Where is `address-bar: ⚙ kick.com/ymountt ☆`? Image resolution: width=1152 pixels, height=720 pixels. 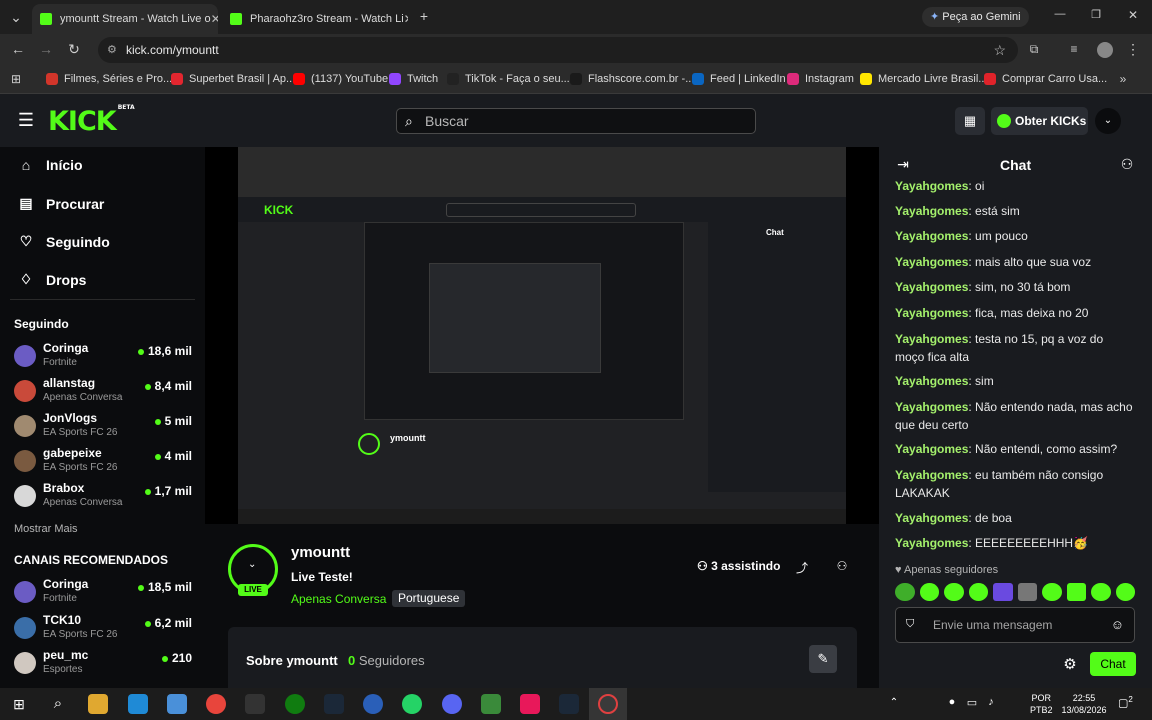 address-bar: ⚙ kick.com/ymountt ☆ is located at coordinates (558, 50).